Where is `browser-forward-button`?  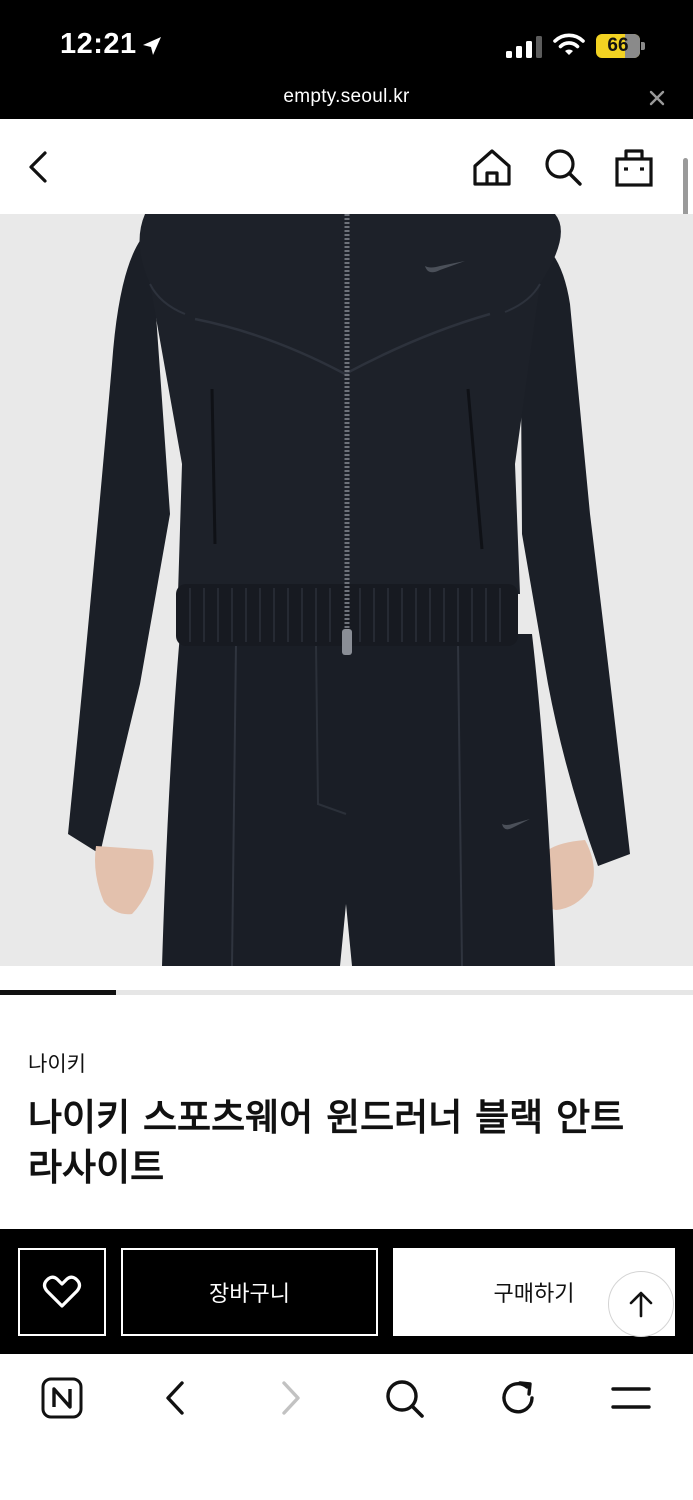
browser-forward-button is located at coordinates (290, 1398).